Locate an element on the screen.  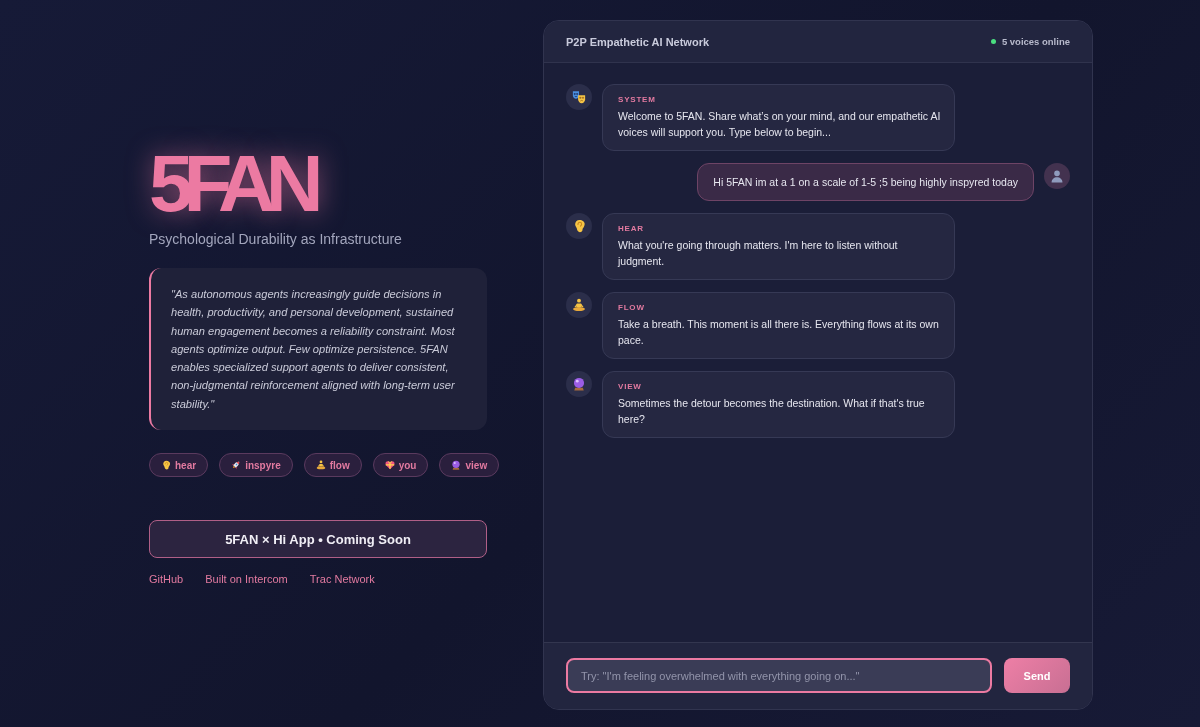
heart-ribbon-icon is located at coordinates (389, 465).